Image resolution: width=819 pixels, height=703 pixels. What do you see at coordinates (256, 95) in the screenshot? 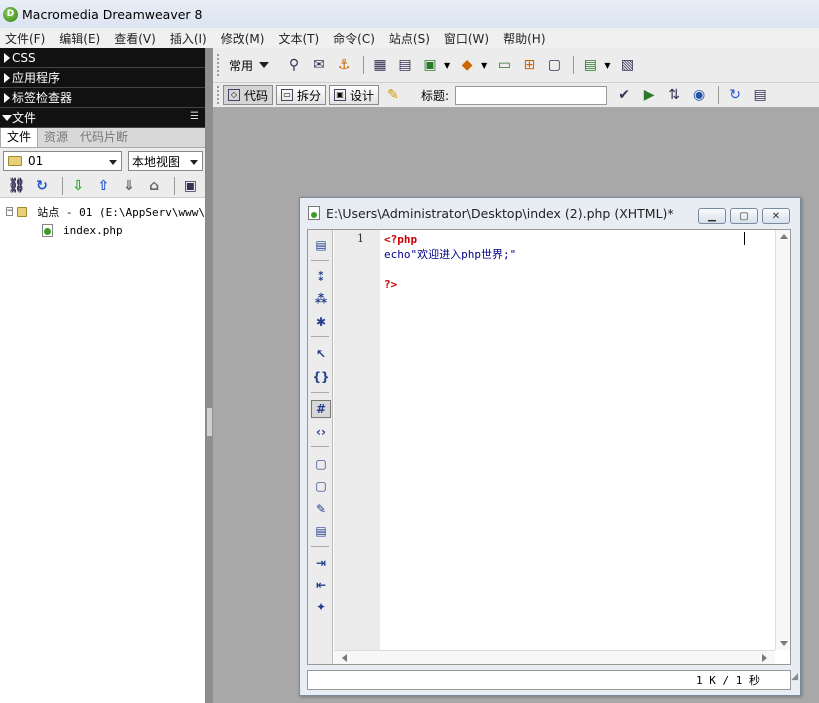
I see `code-view-label: 代码` at bounding box center [256, 95].